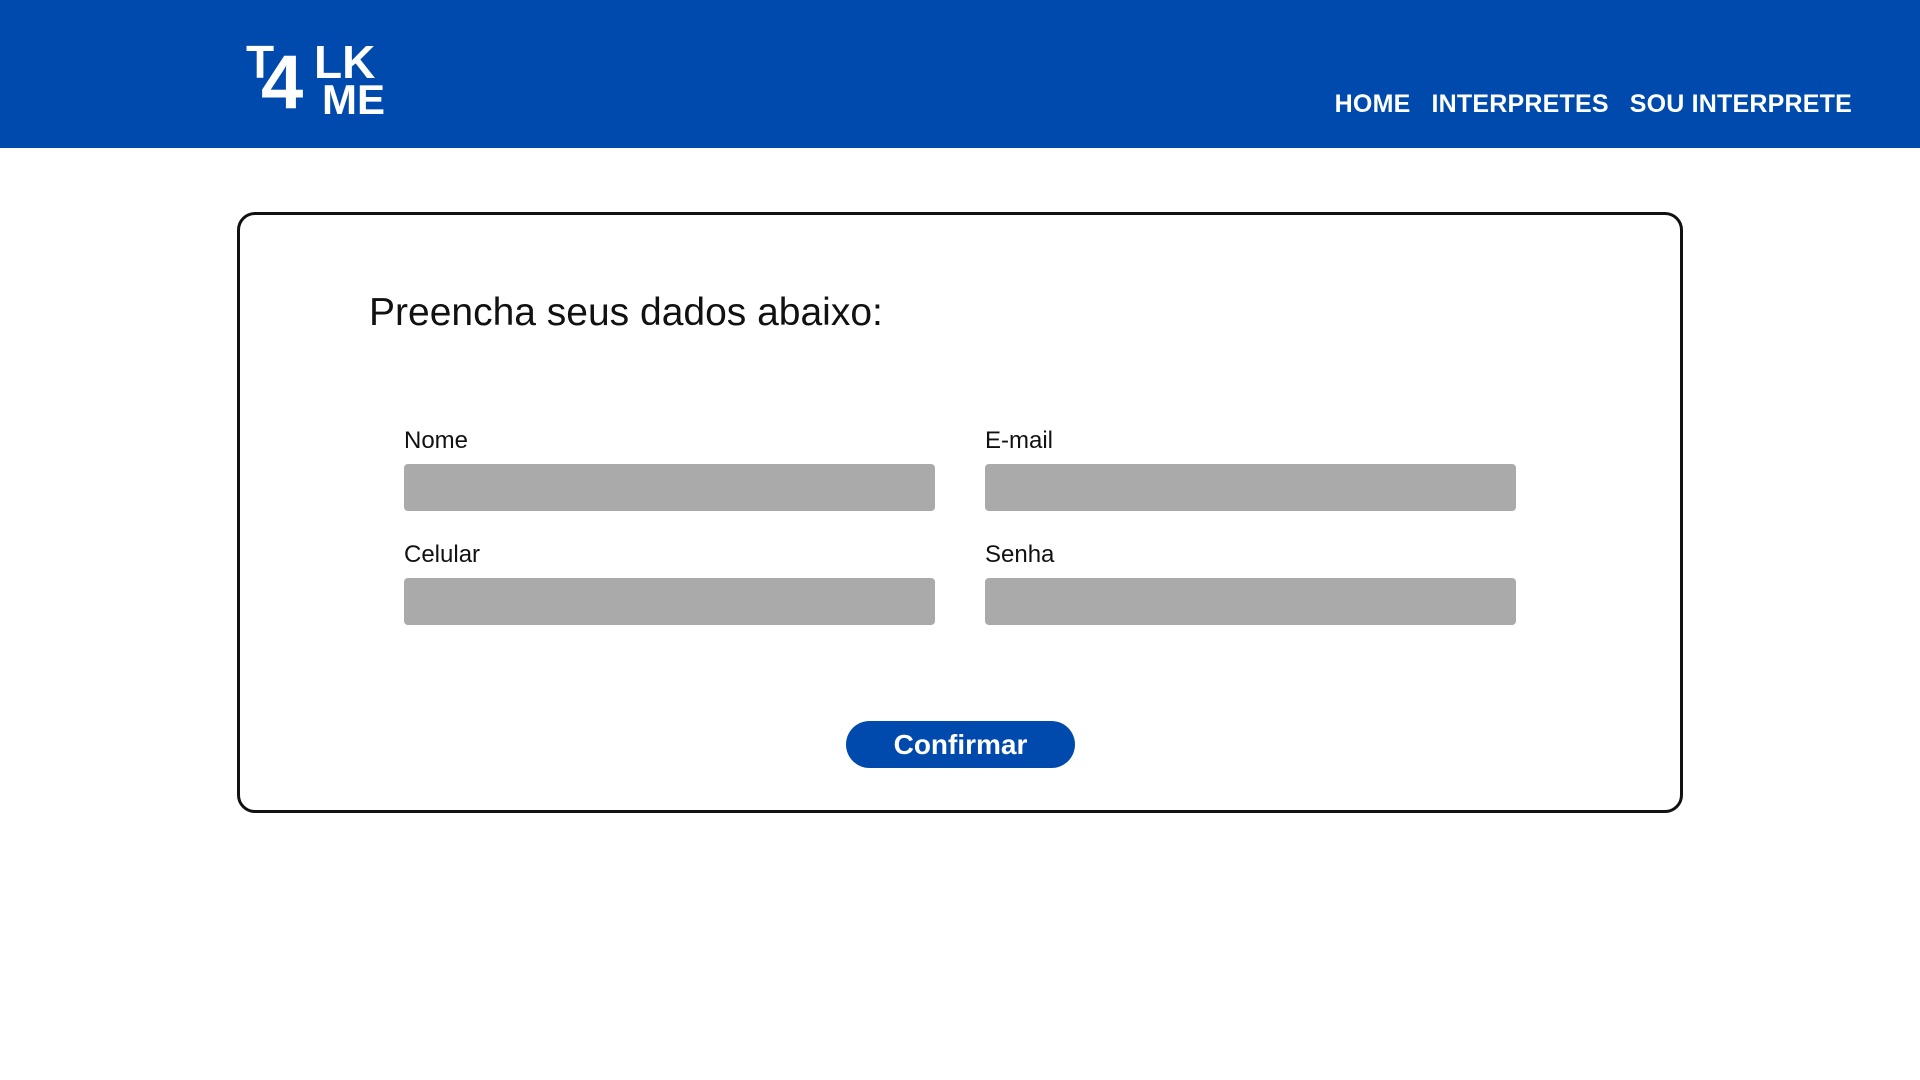 The image size is (1920, 1080). I want to click on senha-field-group: Senha, so click(1250, 581).